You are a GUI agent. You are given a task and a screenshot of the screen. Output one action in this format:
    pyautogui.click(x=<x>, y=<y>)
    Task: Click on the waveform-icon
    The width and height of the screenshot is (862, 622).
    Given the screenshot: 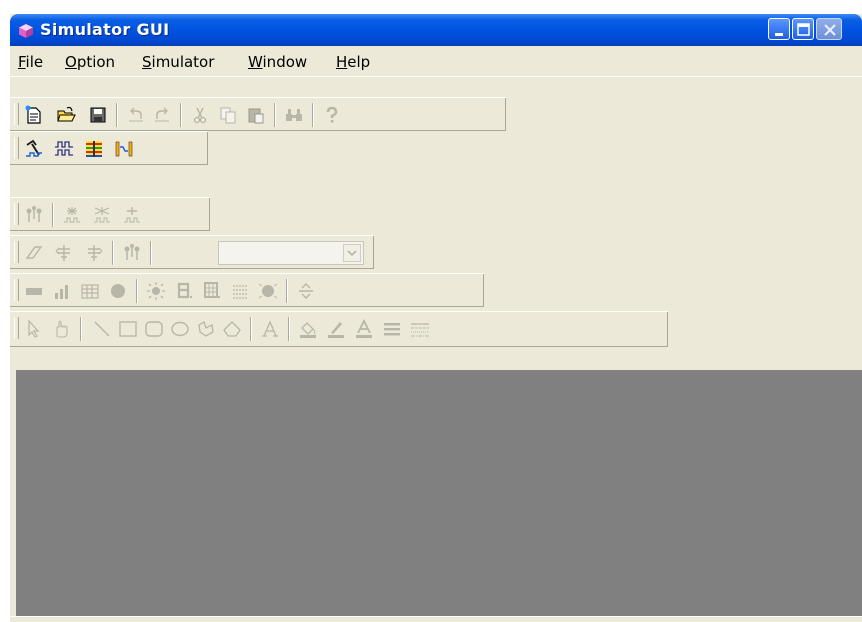 What is the action you would take?
    pyautogui.click(x=64, y=149)
    